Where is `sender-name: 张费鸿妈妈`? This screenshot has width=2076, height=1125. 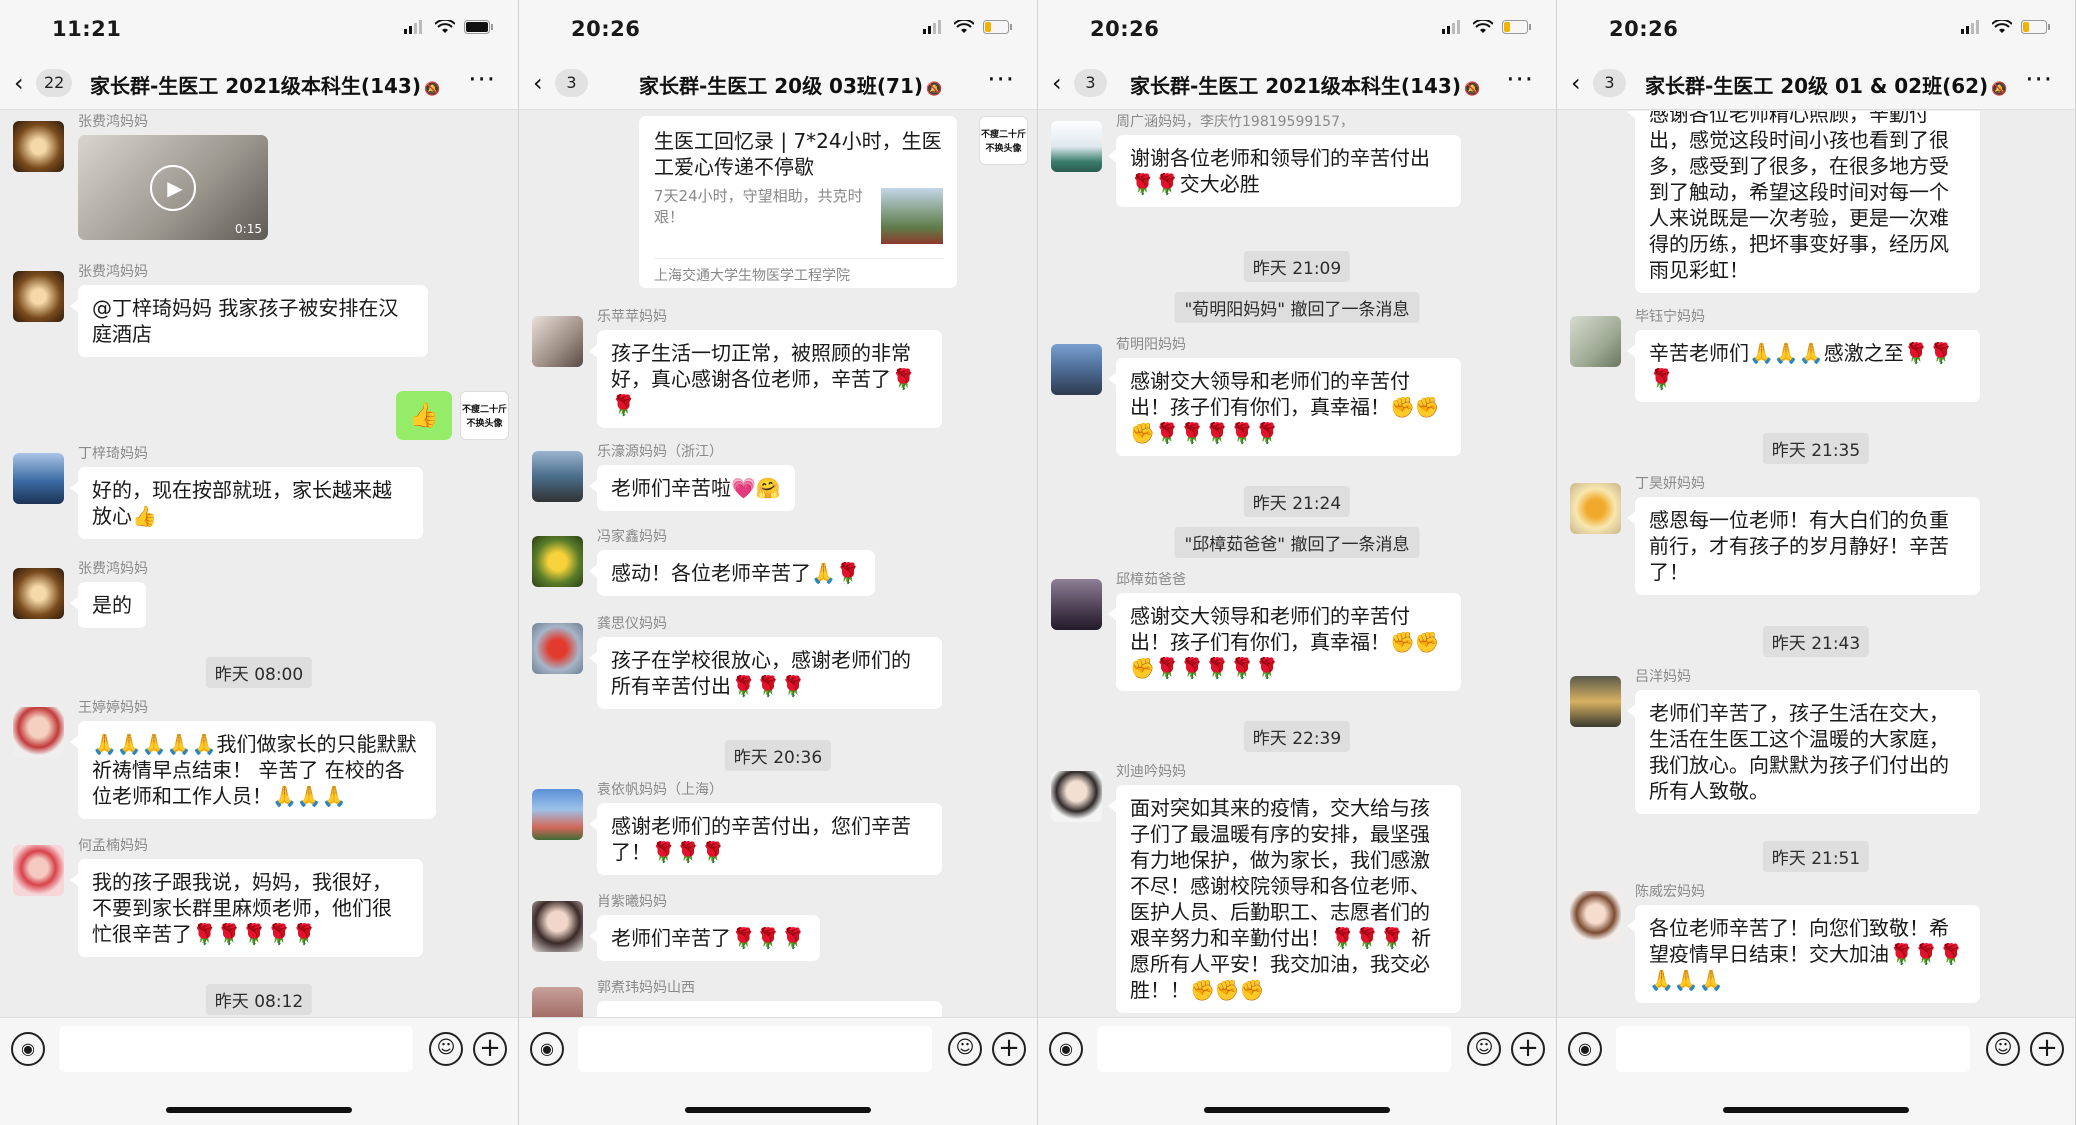 sender-name: 张费鸿妈妈 is located at coordinates (113, 122).